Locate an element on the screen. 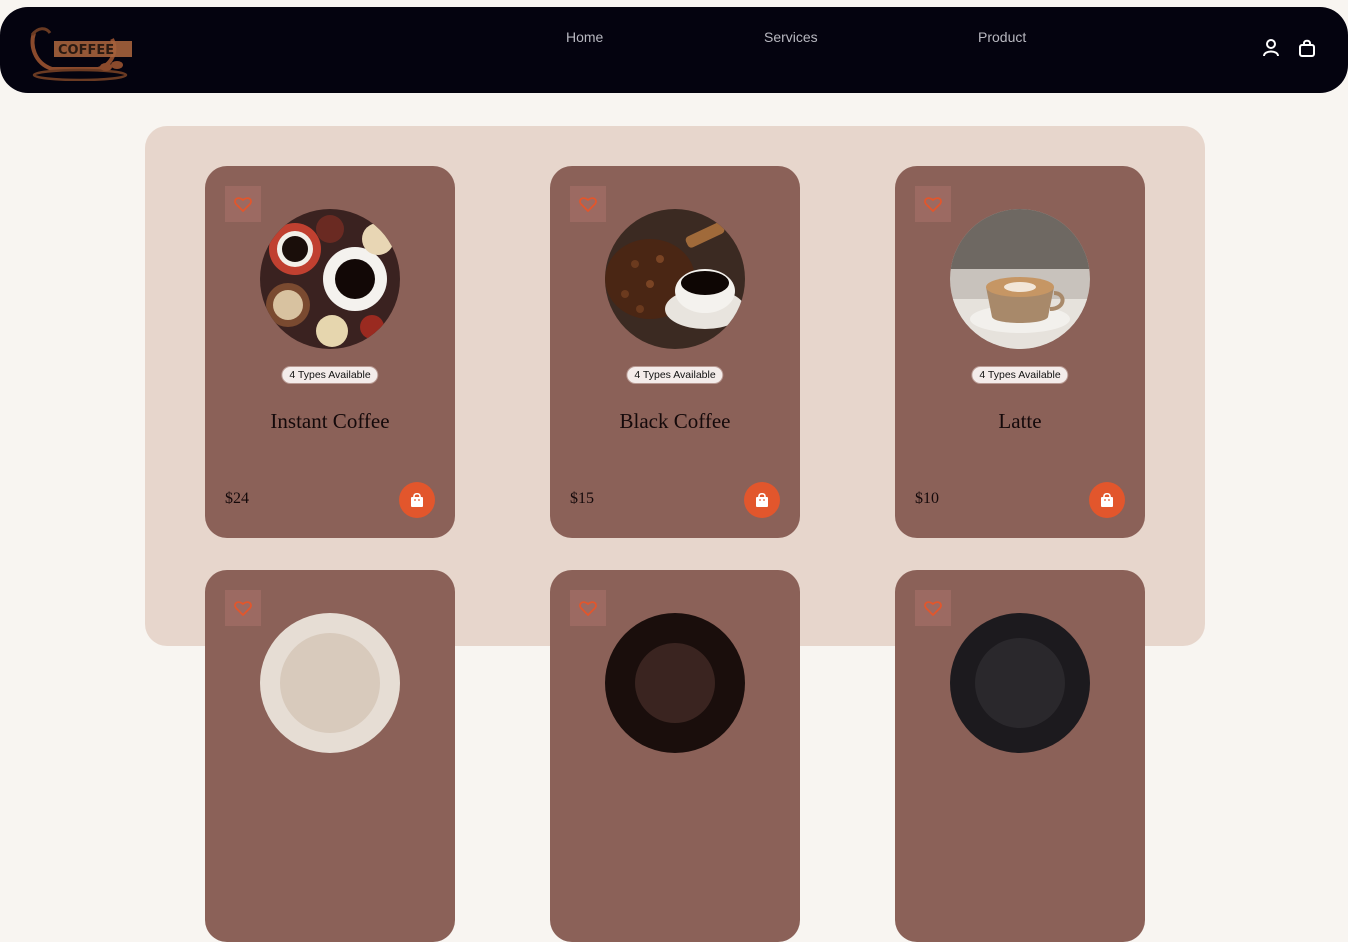  instant-coffee-photo is located at coordinates (330, 279).